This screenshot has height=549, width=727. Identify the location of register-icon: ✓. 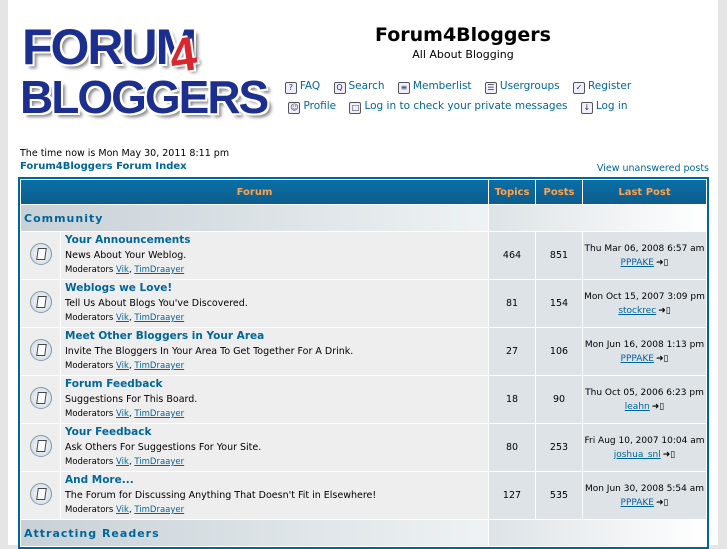
(578, 88).